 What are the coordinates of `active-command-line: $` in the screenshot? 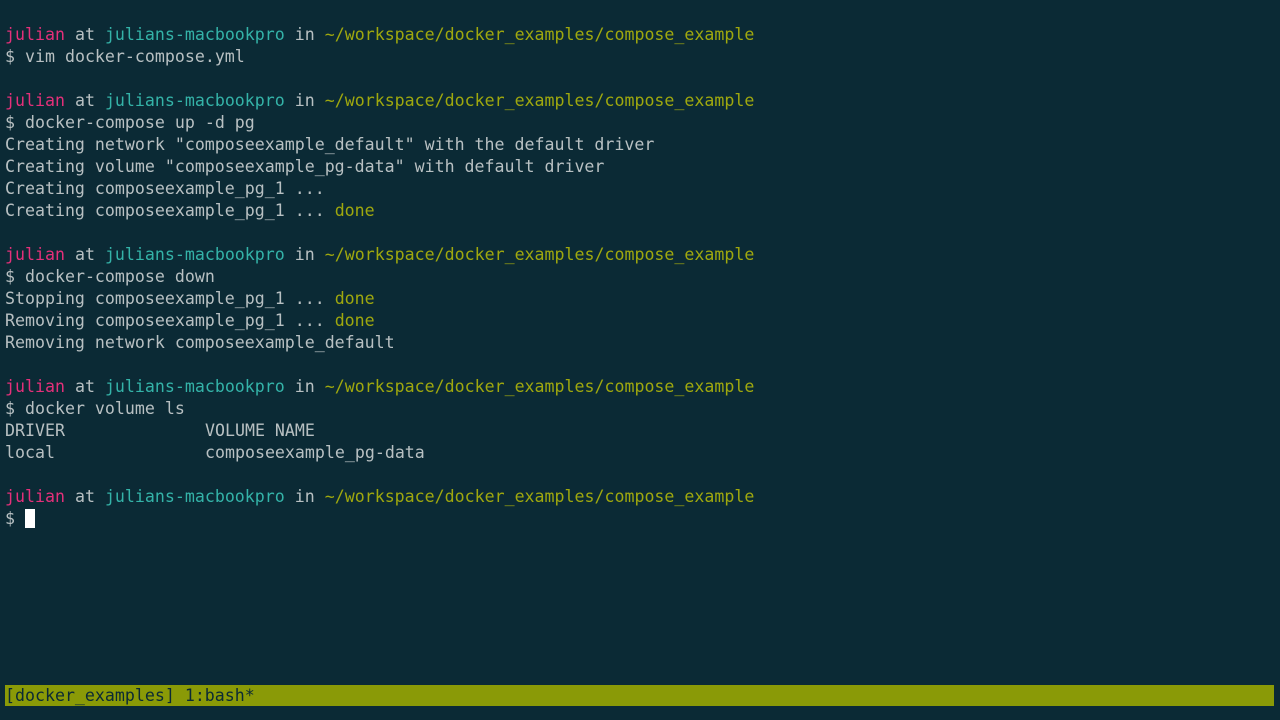 It's located at (640, 519).